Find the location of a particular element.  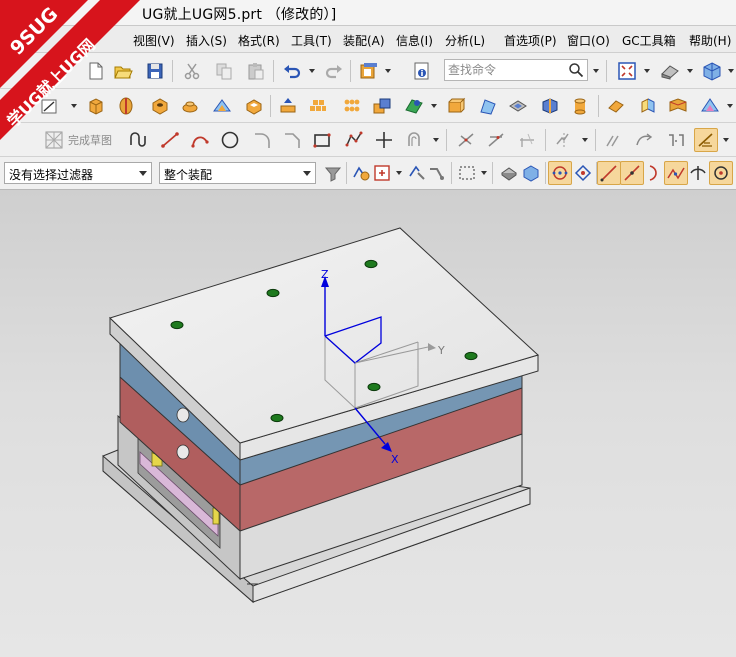

select-dropdown is located at coordinates (399, 173).